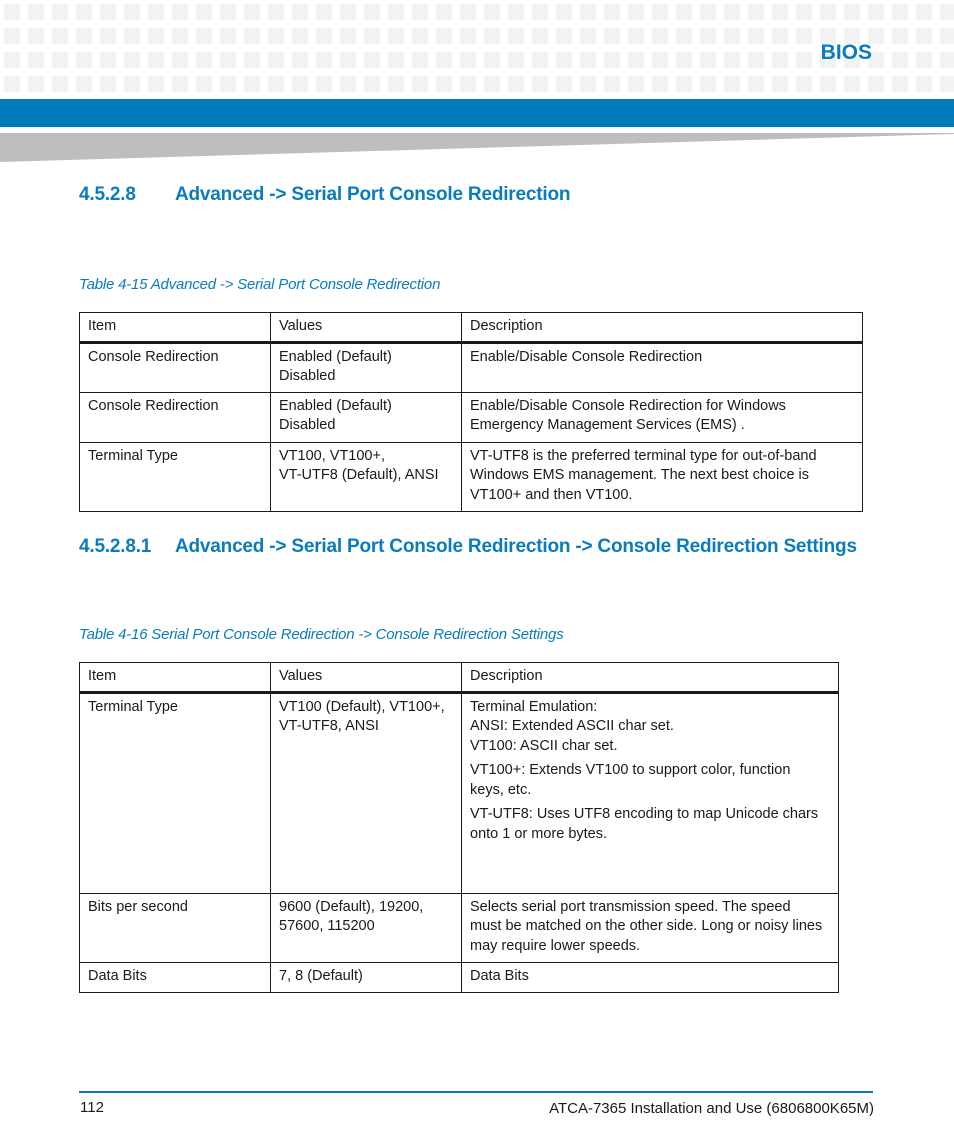  What do you see at coordinates (534, 706) in the screenshot?
I see `description-line: Terminal Emulation:` at bounding box center [534, 706].